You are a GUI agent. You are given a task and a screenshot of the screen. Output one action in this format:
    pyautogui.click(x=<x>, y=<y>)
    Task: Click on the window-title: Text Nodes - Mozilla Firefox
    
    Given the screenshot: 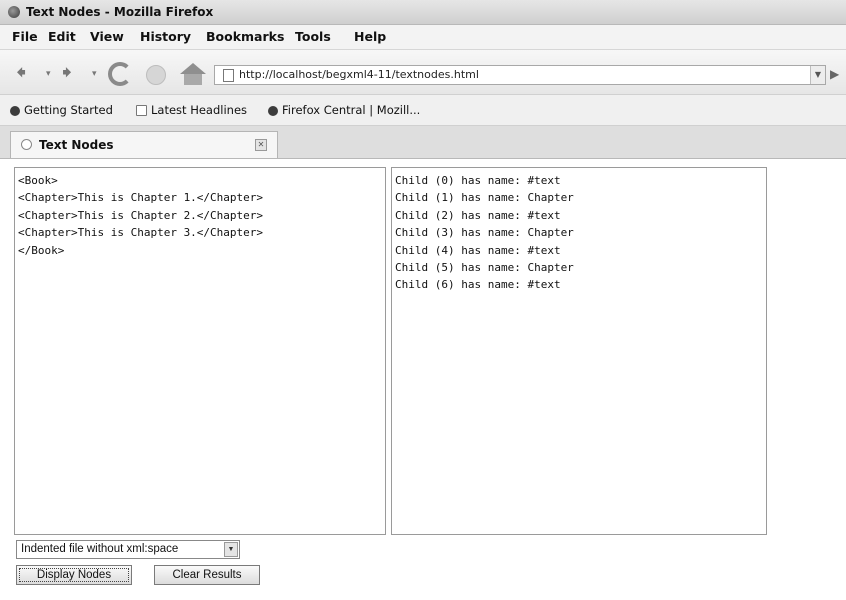 What is the action you would take?
    pyautogui.click(x=120, y=12)
    